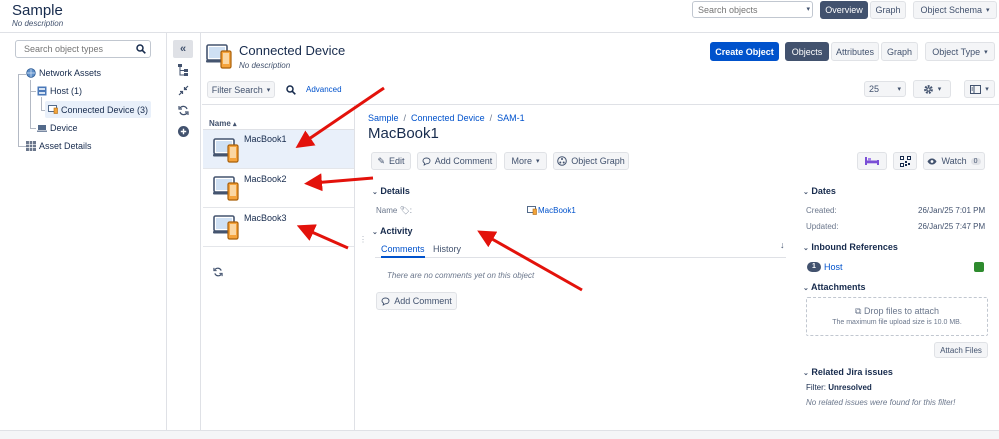 This screenshot has width=999, height=439. Describe the element at coordinates (899, 51) in the screenshot. I see `tab-type-graph: Graph` at that location.